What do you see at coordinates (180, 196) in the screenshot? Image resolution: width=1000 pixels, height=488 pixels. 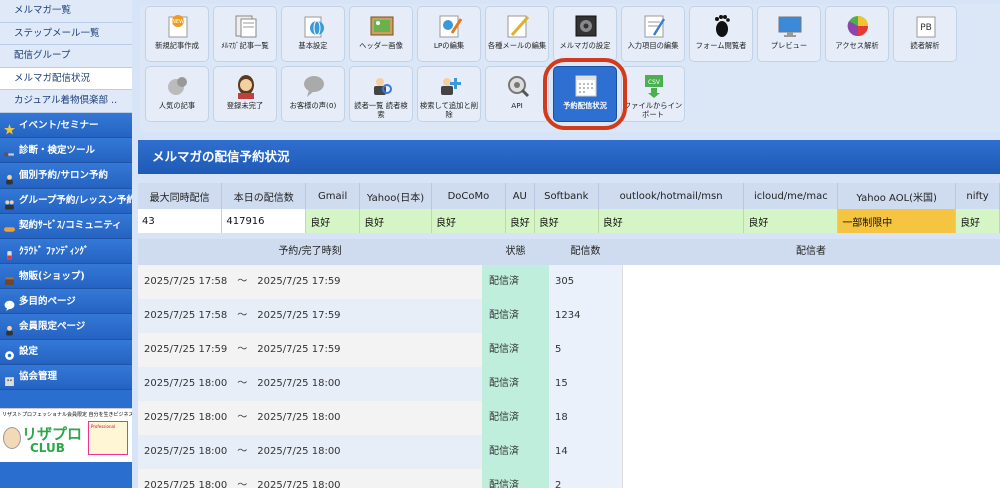 I see `stats-header-cell: 最大同時配信` at bounding box center [180, 196].